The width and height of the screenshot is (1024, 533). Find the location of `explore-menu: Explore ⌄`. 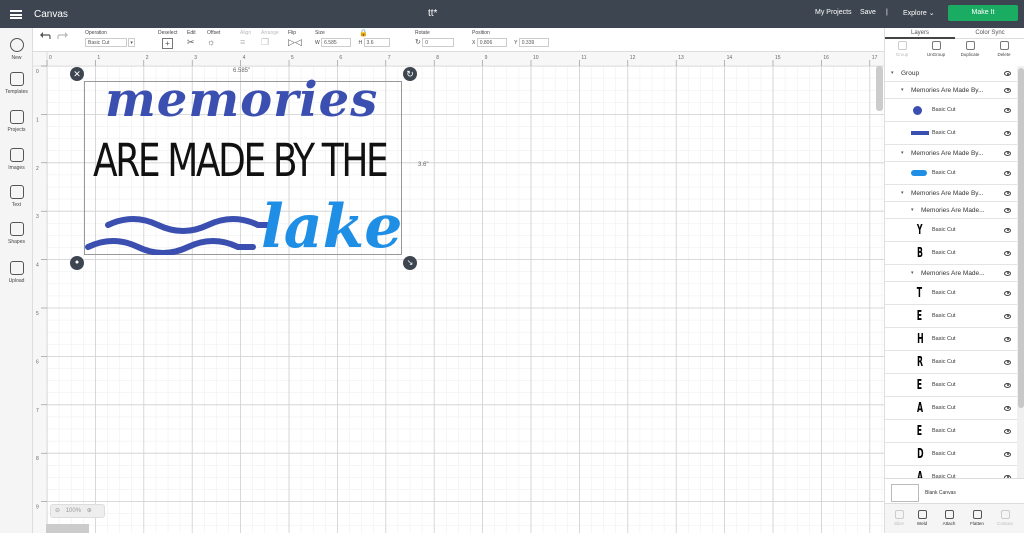

explore-menu: Explore ⌄ is located at coordinates (919, 13).